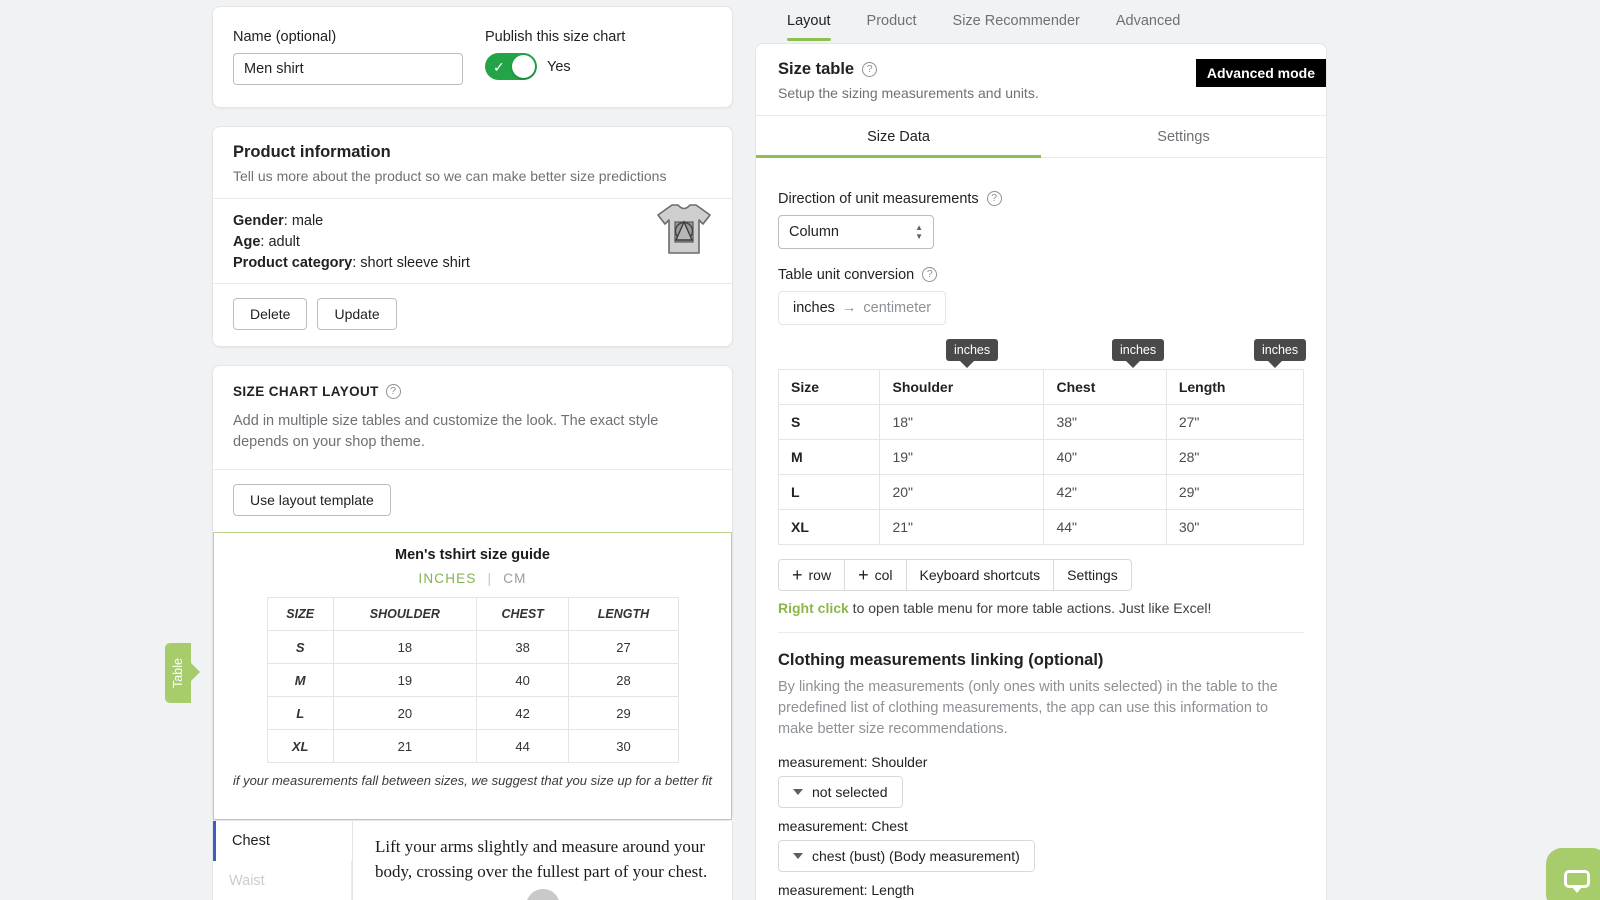 This screenshot has height=900, width=1600. Describe the element at coordinates (1235, 491) in the screenshot. I see `data-cell: 29"` at that location.